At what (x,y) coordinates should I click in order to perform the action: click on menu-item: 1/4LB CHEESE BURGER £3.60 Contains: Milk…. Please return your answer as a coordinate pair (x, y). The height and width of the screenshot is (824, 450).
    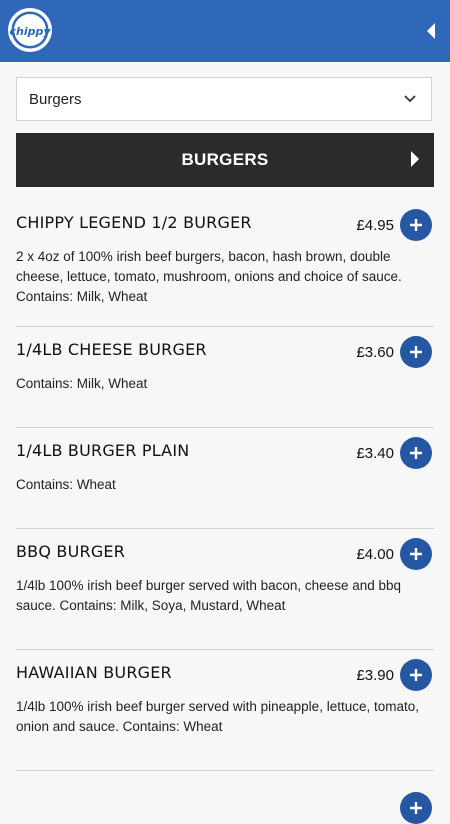
    Looking at the image, I should click on (225, 377).